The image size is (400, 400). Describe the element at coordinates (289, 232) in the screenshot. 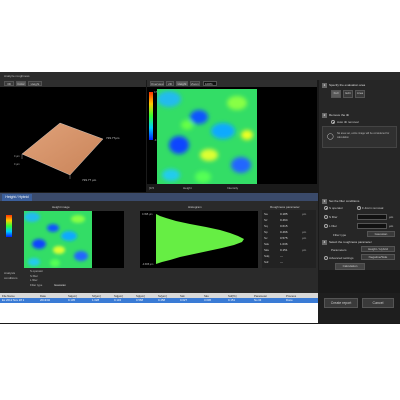

I see `roughness-param-row: Sp 0.466 µm` at that location.